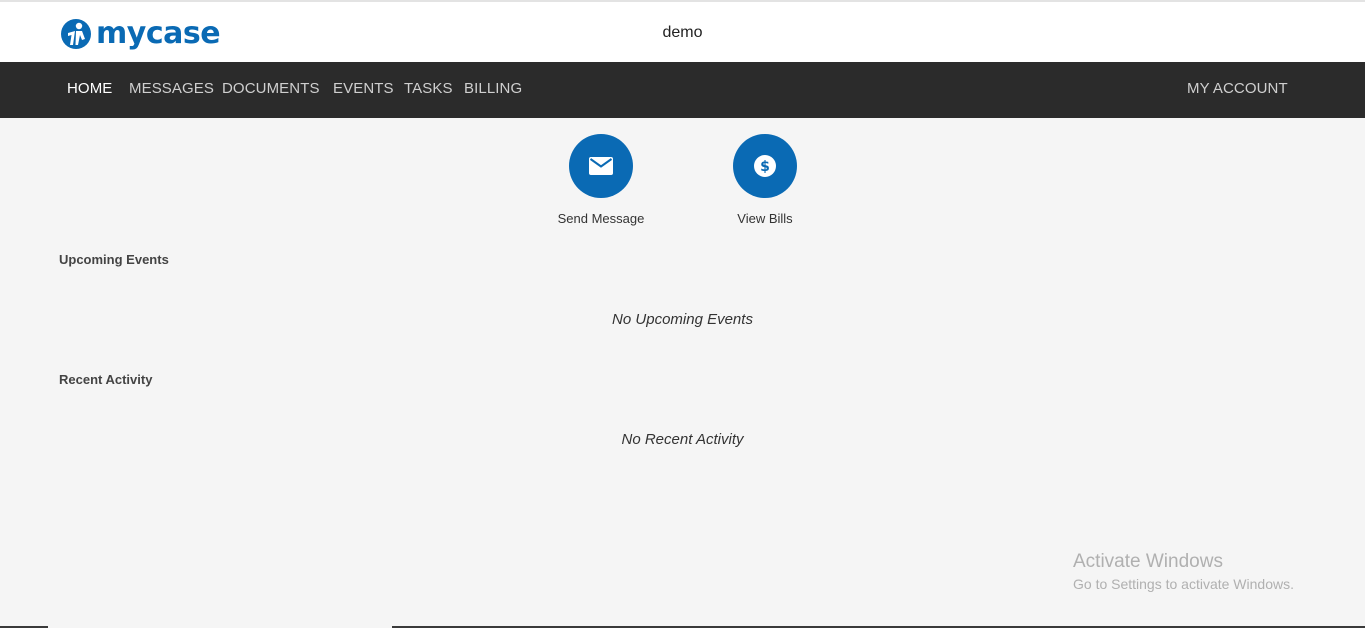 The height and width of the screenshot is (628, 1365). I want to click on nav-item-events: EVENTS, so click(363, 88).